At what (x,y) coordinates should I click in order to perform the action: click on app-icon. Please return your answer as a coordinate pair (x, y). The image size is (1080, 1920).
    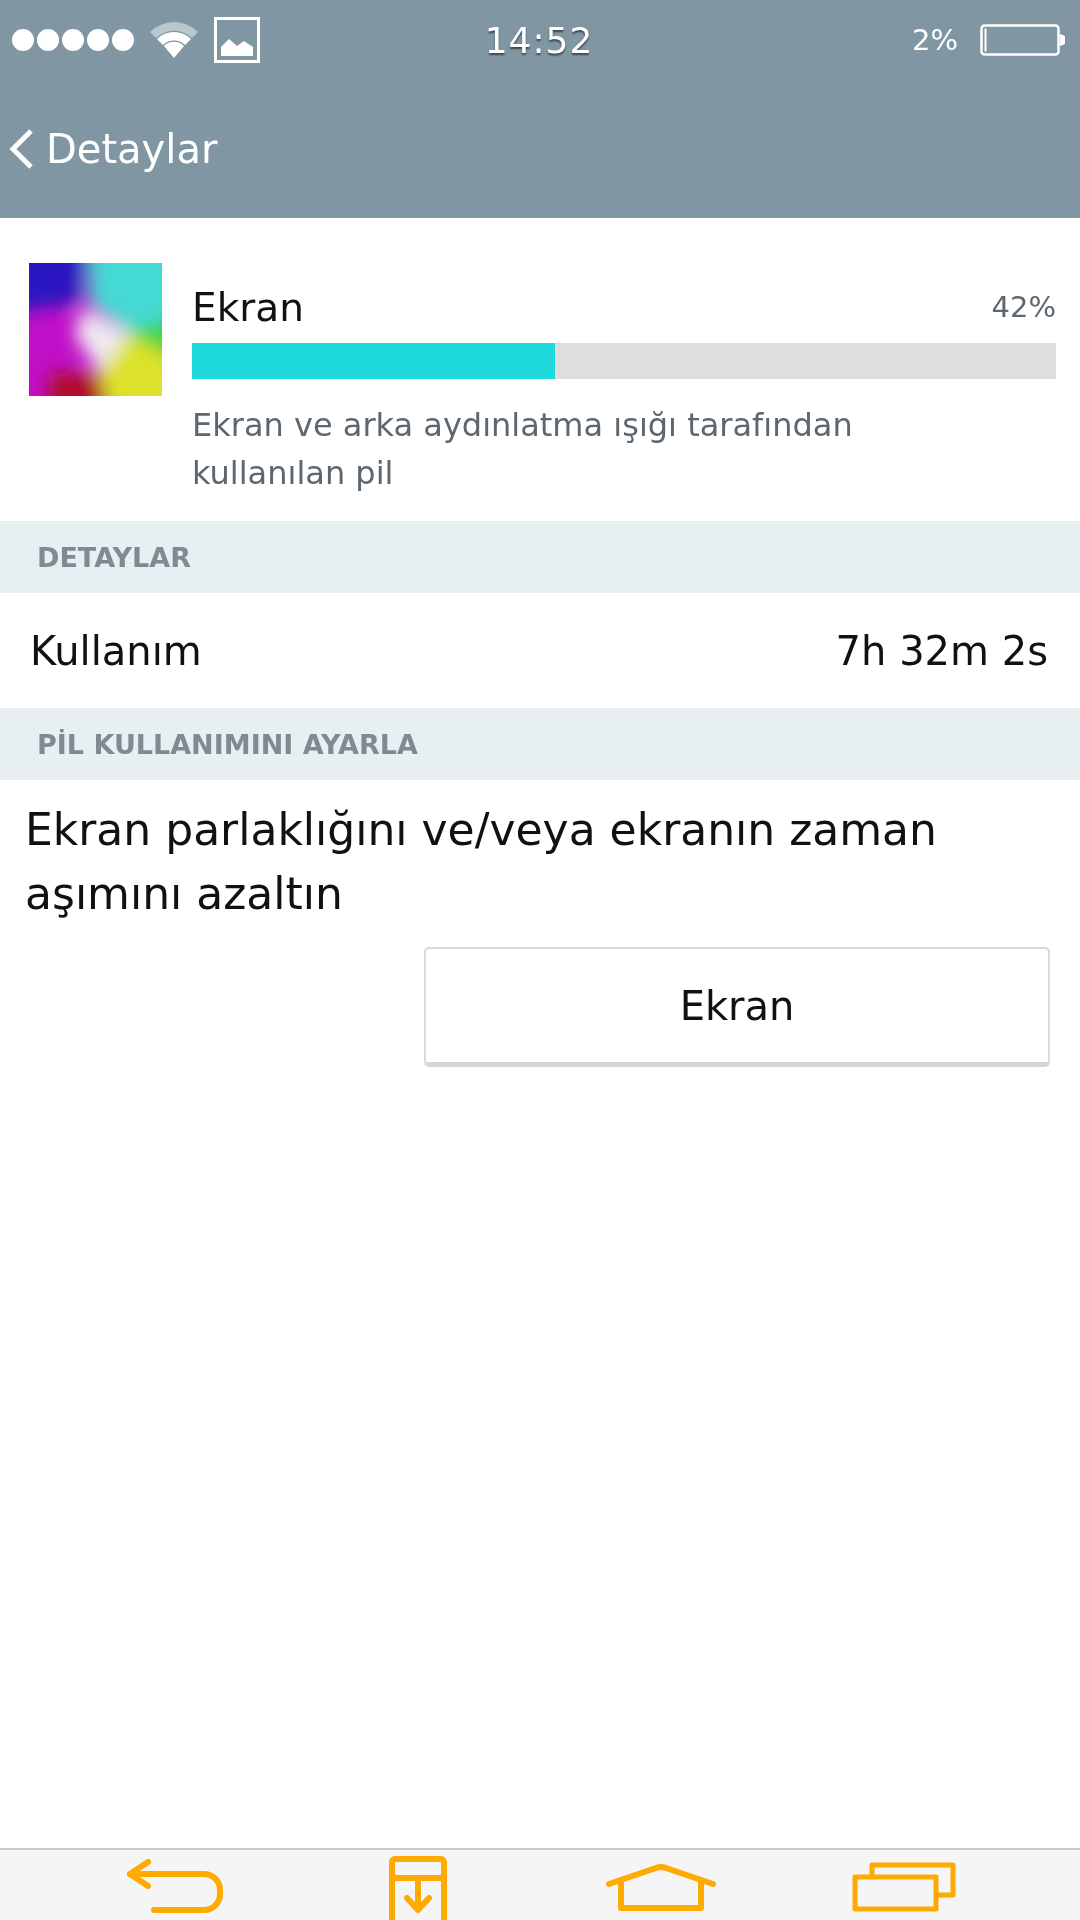
    Looking at the image, I should click on (95, 329).